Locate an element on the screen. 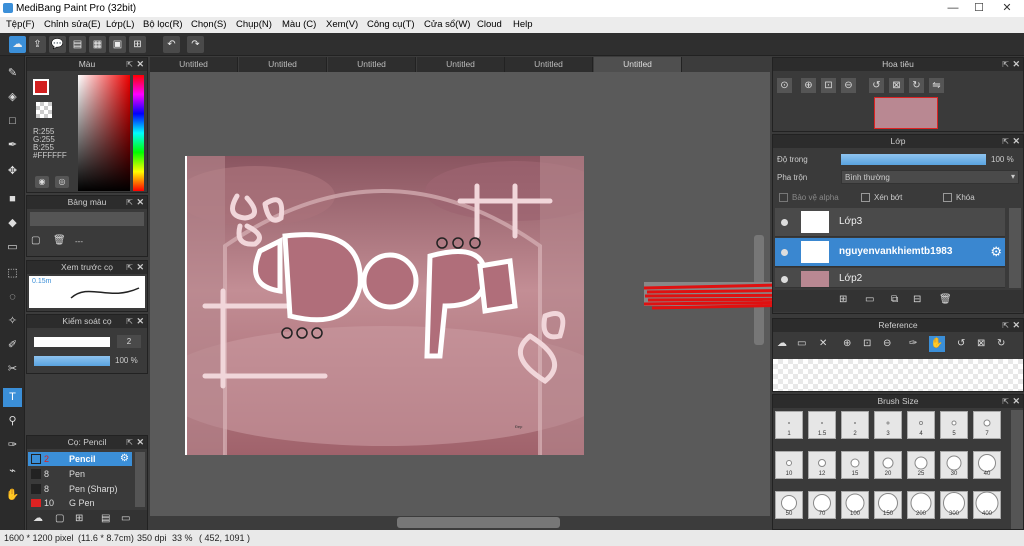 This screenshot has width=1024, height=546. brush-opacity-slider is located at coordinates (72, 361).